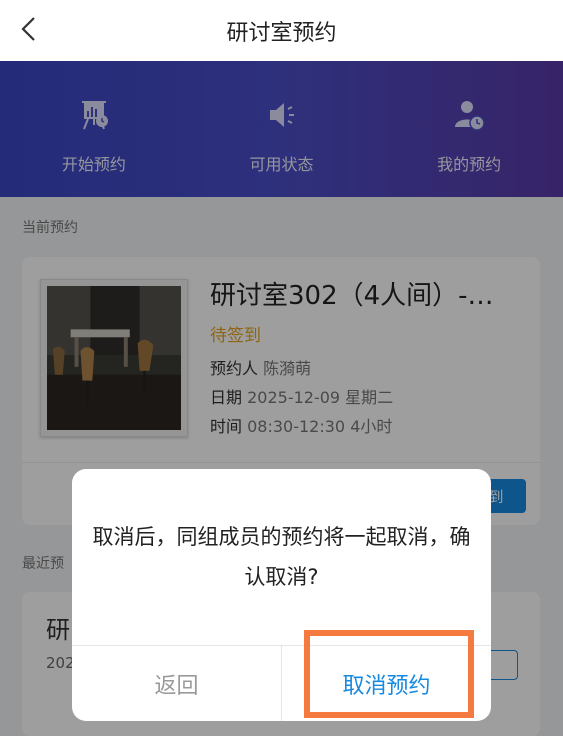 This screenshot has height=736, width=563. Describe the element at coordinates (281, 33) in the screenshot. I see `page-title: 研讨室预约` at that location.